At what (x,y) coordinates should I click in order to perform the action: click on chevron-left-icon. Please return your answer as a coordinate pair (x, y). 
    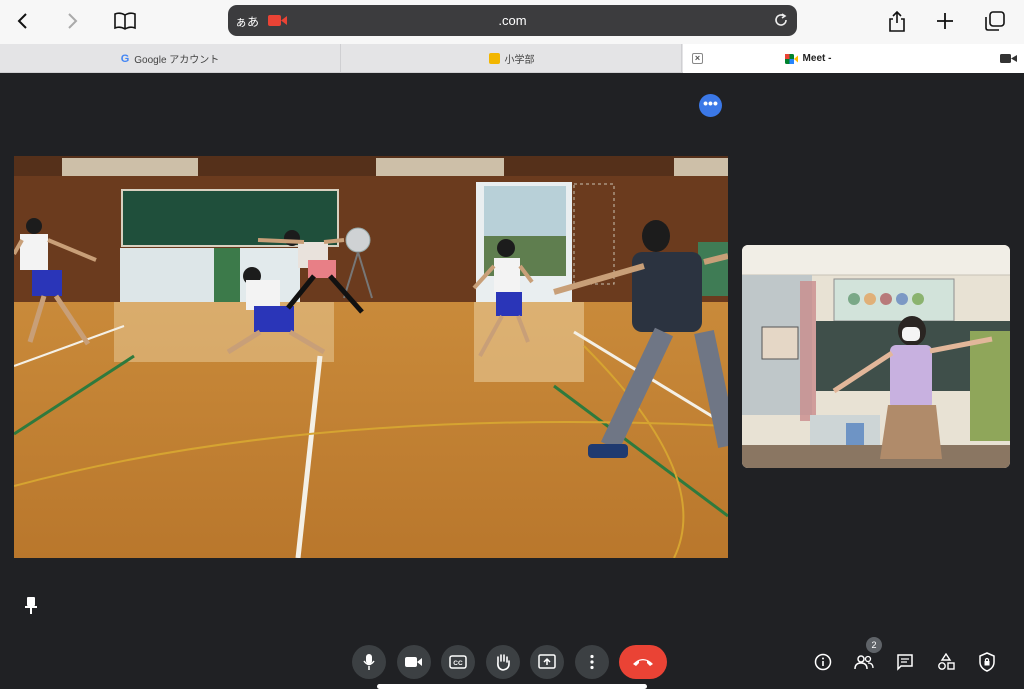
    Looking at the image, I should click on (22, 21).